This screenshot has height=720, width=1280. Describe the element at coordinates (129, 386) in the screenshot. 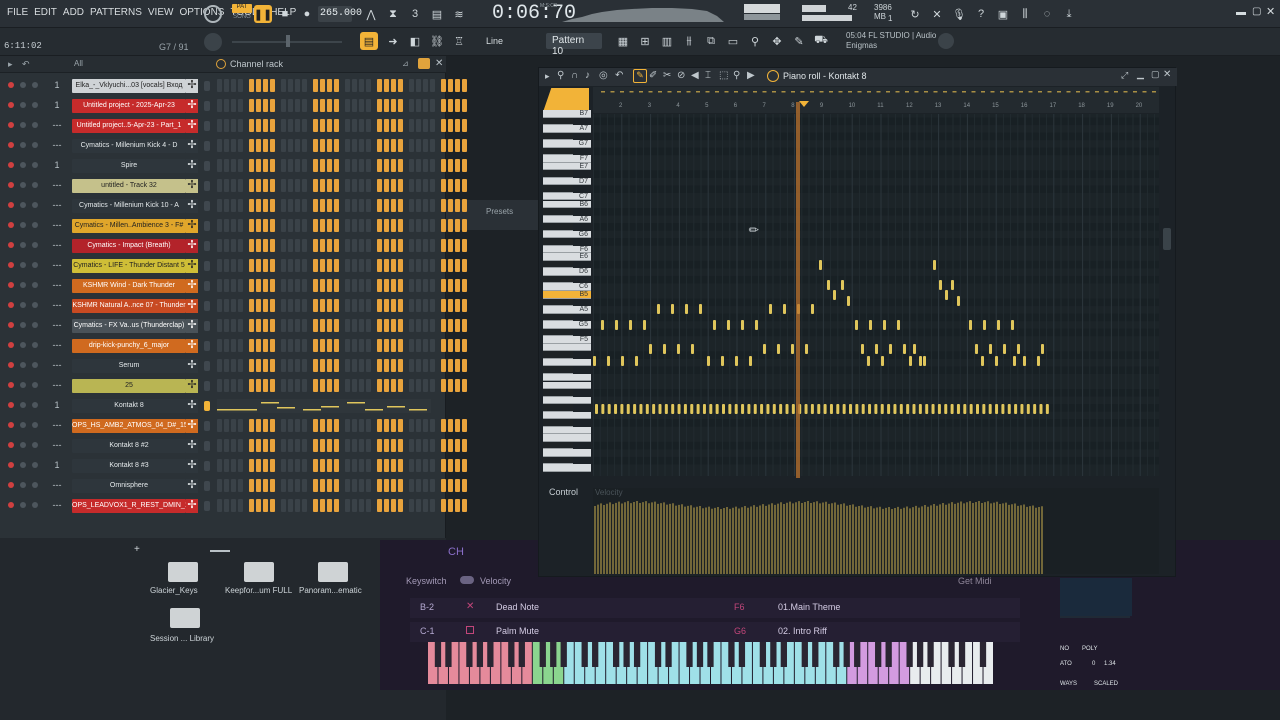

I see `channel-name-button: 25` at that location.